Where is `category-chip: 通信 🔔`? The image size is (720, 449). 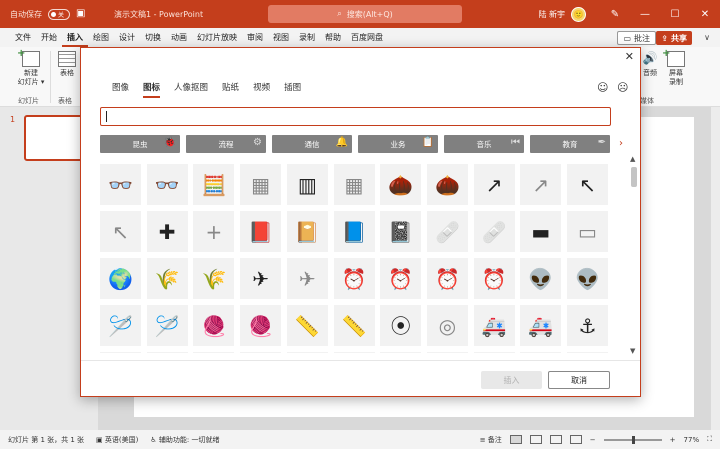
category-chip: 通信 🔔 is located at coordinates (312, 144).